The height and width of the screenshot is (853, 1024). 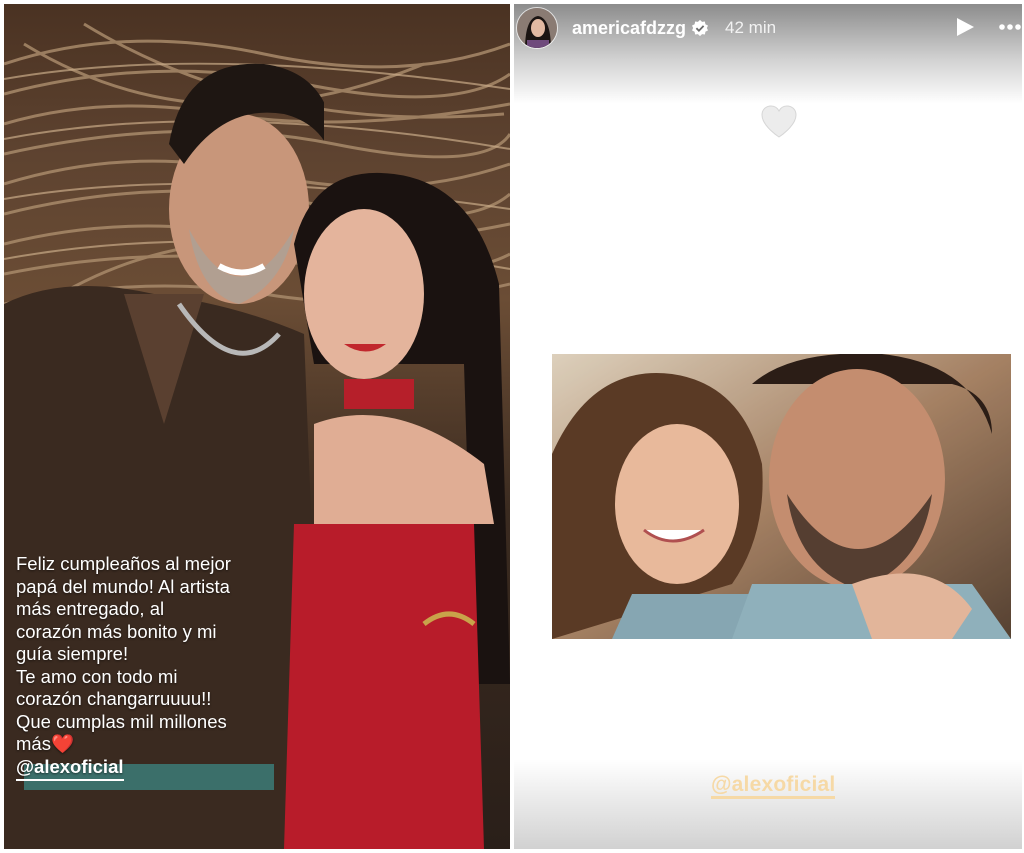 I want to click on caption-line: corazón más bonito y mi, so click(x=116, y=631).